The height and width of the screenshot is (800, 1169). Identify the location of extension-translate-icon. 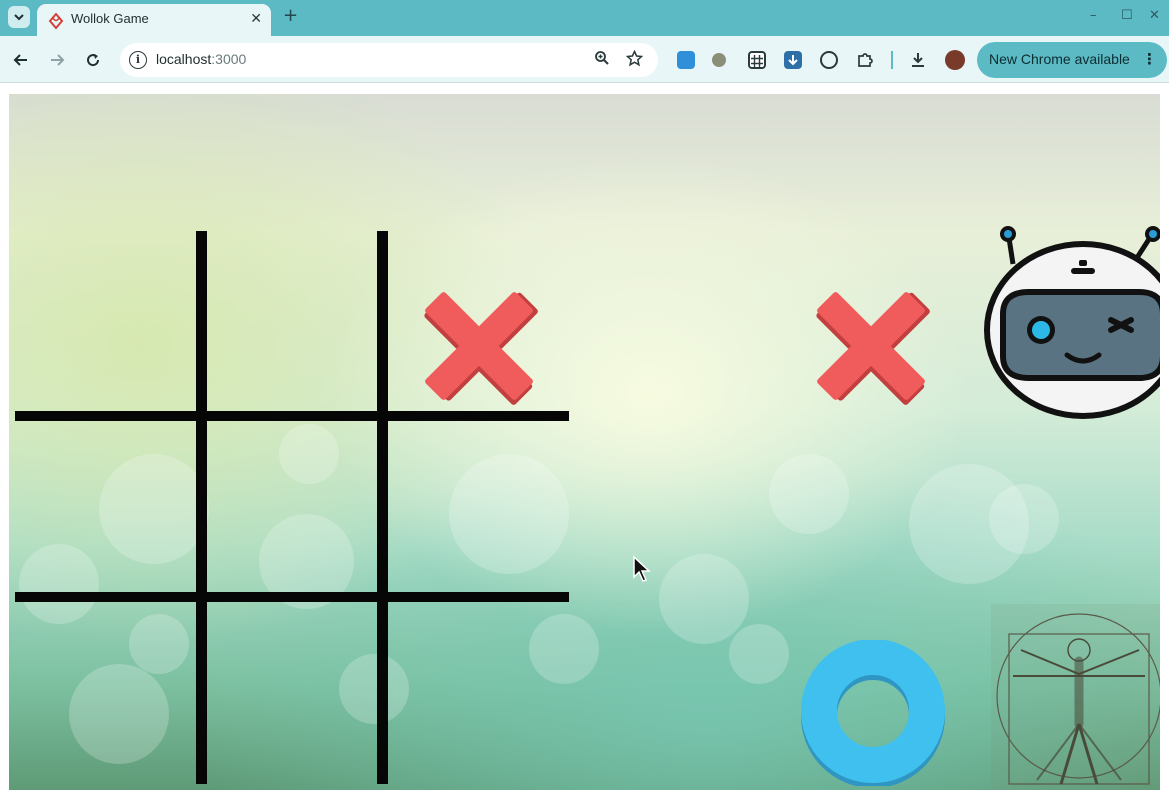
(686, 60).